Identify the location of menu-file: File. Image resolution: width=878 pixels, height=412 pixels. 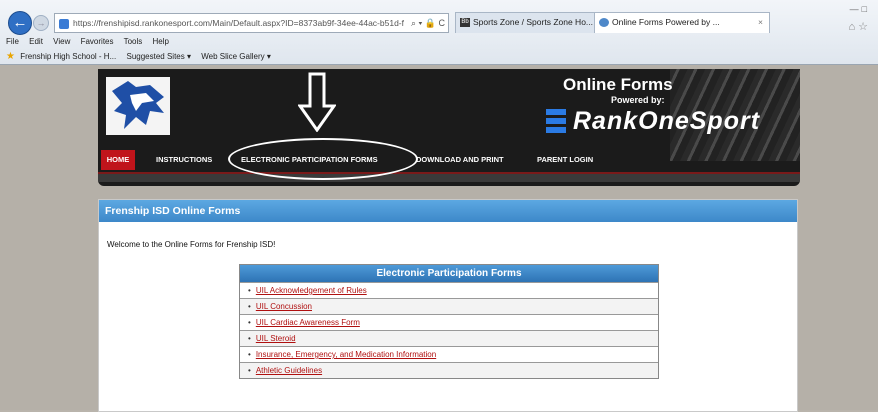
(12, 41).